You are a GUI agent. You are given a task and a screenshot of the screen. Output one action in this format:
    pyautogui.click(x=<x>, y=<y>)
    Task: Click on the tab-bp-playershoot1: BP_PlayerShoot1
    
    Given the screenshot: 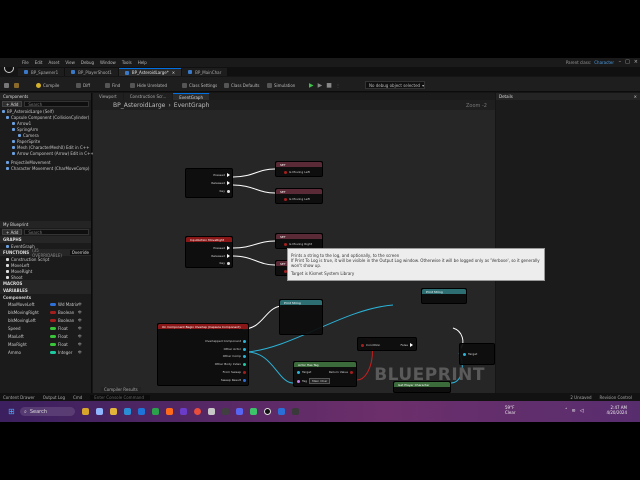 What is the action you would take?
    pyautogui.click(x=91, y=72)
    